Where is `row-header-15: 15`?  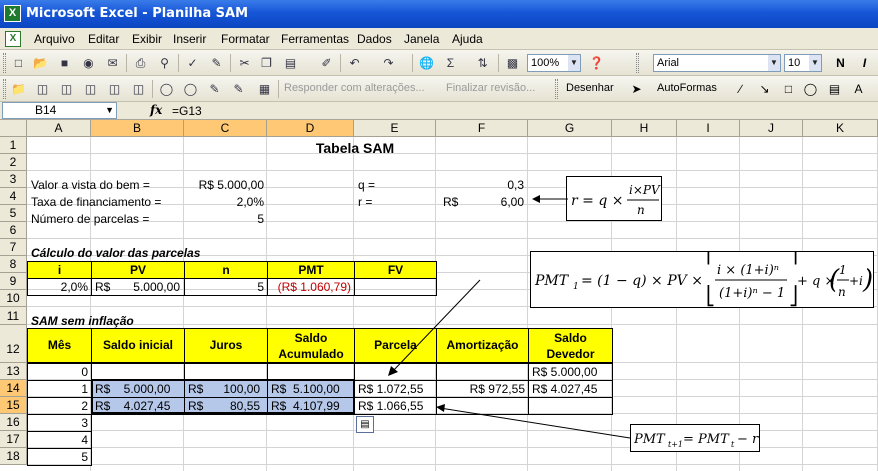 row-header-15: 15 is located at coordinates (13, 405).